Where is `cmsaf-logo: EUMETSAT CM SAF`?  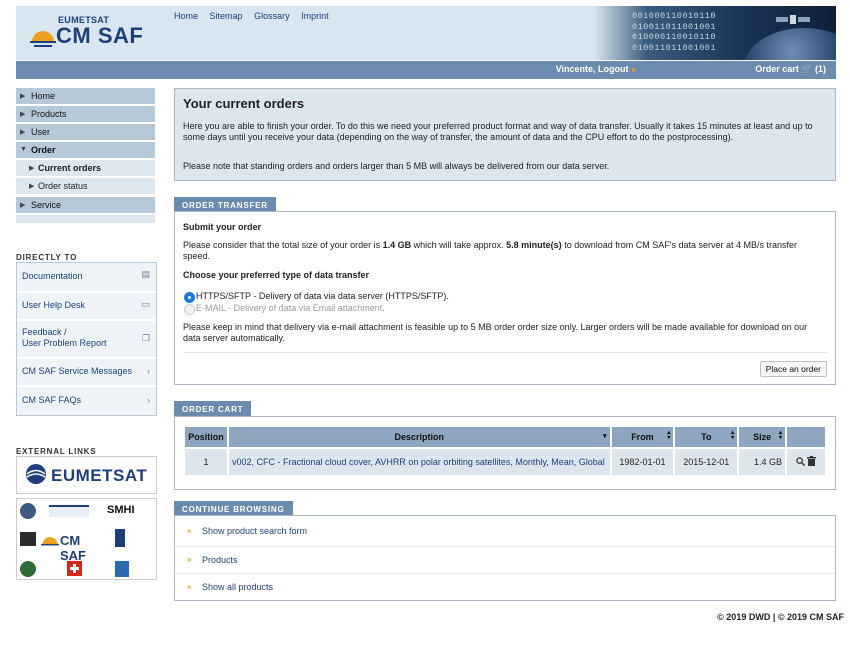 cmsaf-logo: EUMETSAT CM SAF is located at coordinates (88, 33).